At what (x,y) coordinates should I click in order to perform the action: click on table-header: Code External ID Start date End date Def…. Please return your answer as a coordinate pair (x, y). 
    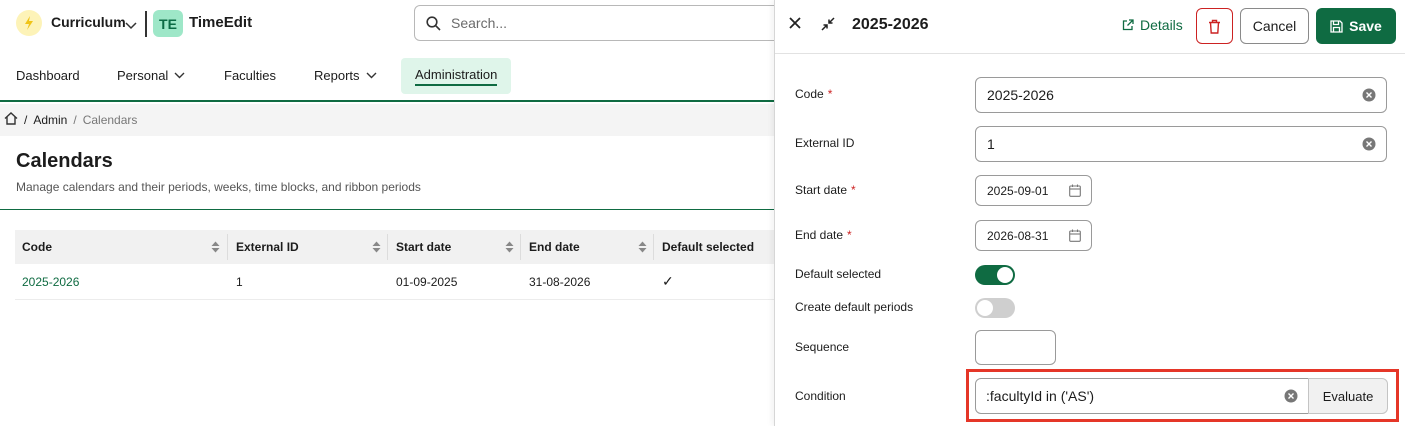
    Looking at the image, I should click on (395, 247).